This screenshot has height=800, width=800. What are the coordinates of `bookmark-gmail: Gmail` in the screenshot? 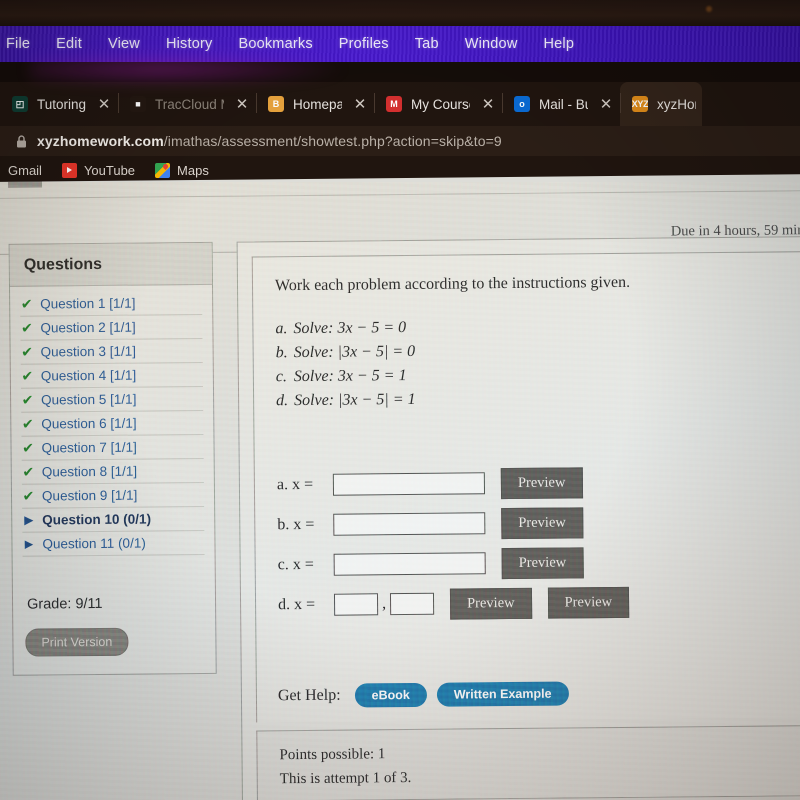 It's located at (25, 170).